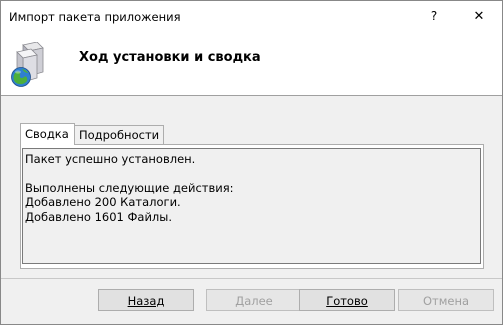 The width and height of the screenshot is (503, 325). I want to click on tab-summary: Сводка, so click(47, 134).